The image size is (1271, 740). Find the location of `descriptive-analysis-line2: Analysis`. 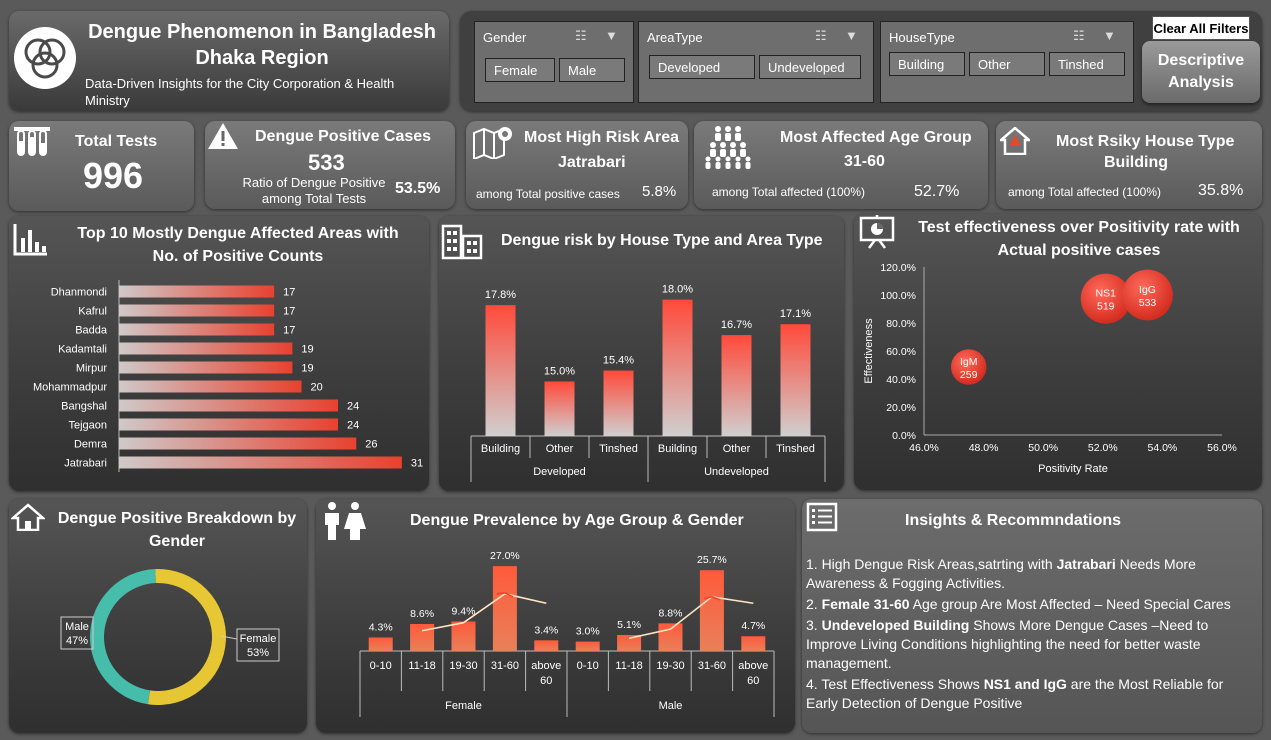

descriptive-analysis-line2: Analysis is located at coordinates (1201, 82).